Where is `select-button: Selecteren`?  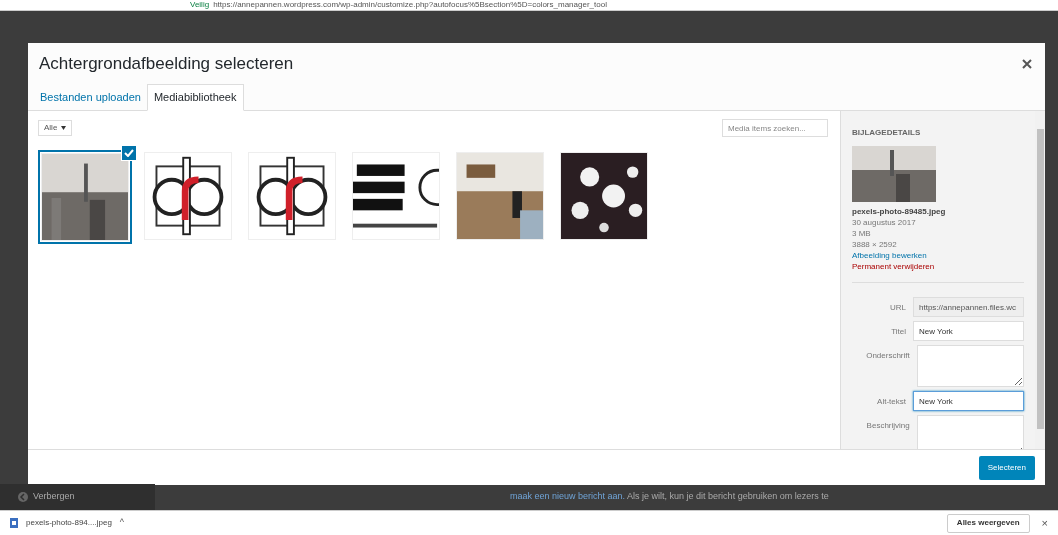
select-button: Selecteren is located at coordinates (1006, 467).